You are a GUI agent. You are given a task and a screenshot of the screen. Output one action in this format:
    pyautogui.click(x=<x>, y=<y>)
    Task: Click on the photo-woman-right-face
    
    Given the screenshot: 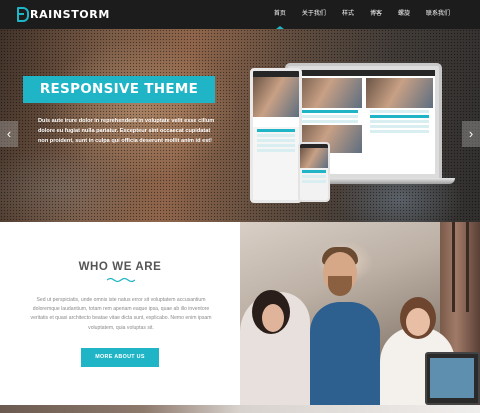 What is the action you would take?
    pyautogui.click(x=418, y=322)
    